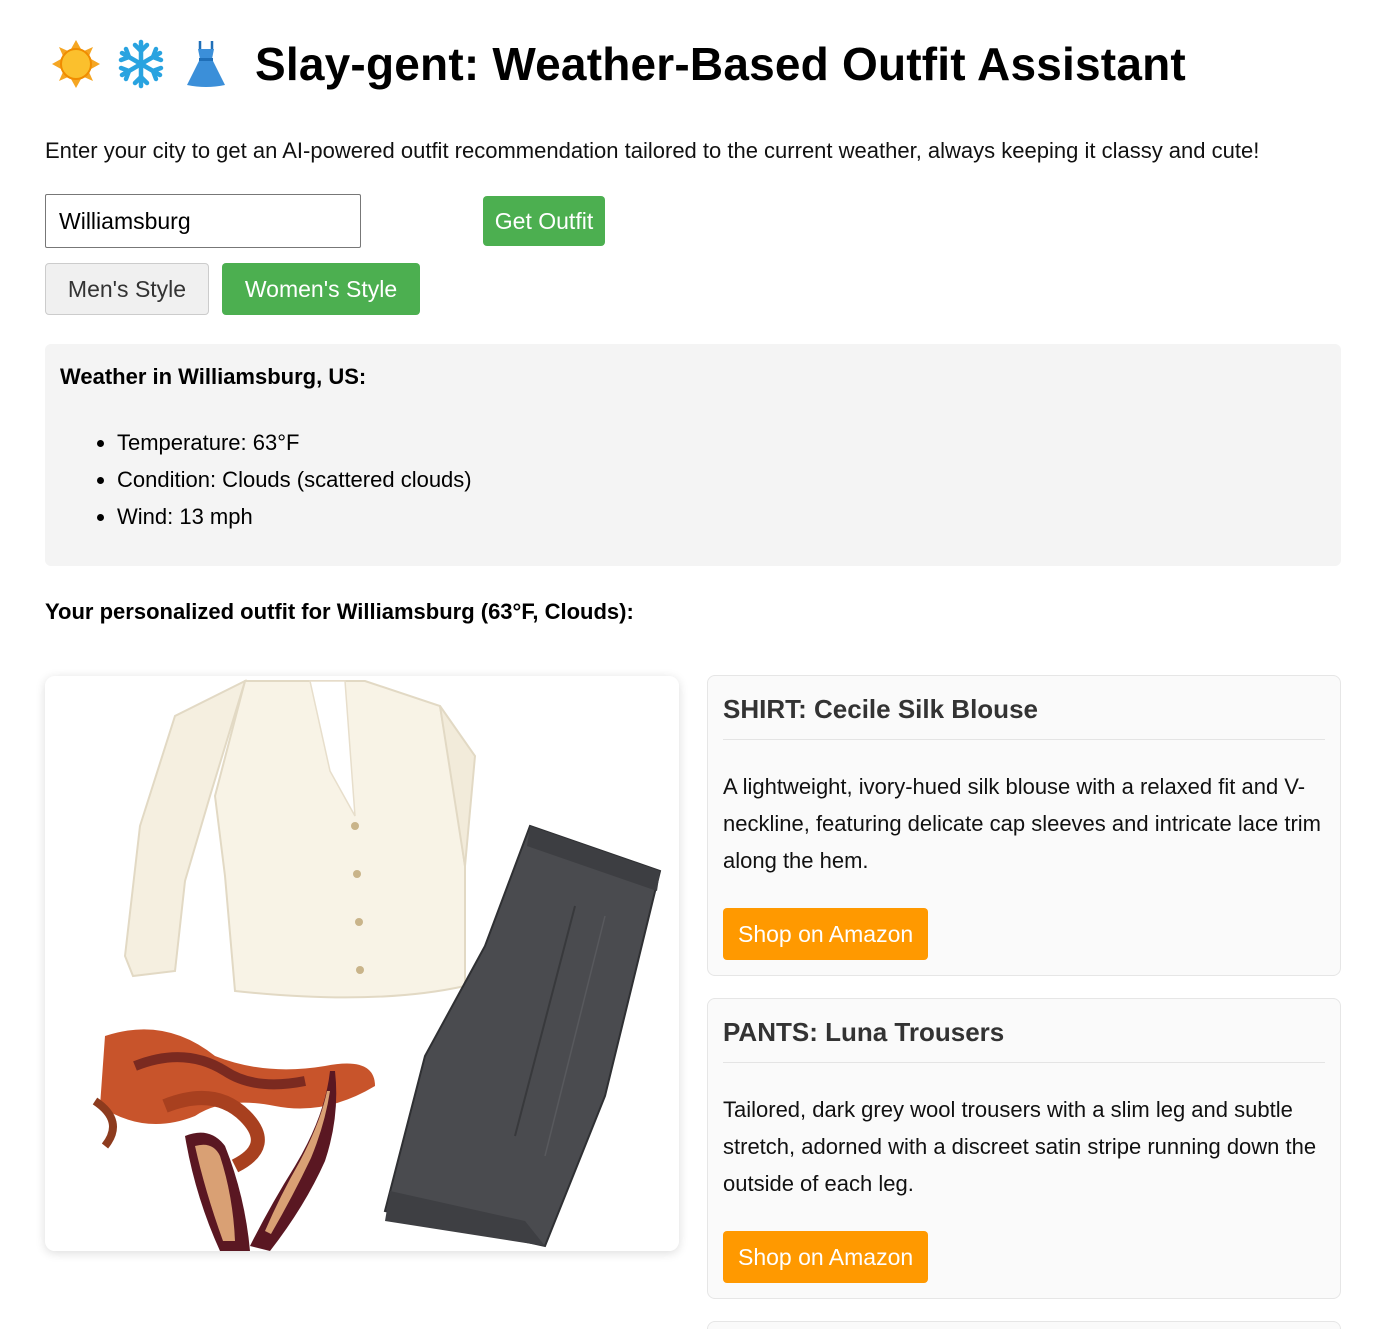 The height and width of the screenshot is (1329, 1375). What do you see at coordinates (206, 64) in the screenshot?
I see `dress-icon` at bounding box center [206, 64].